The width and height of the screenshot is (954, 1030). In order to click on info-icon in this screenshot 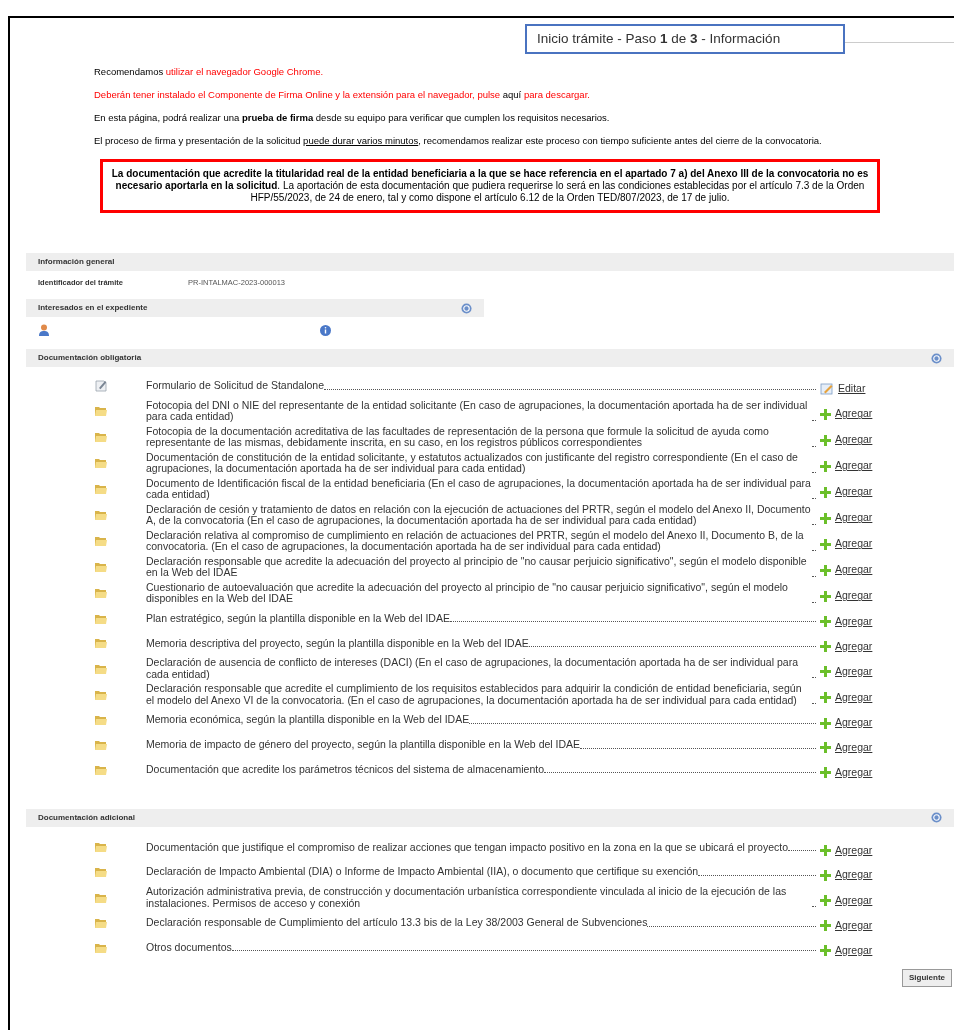, I will do `click(325, 330)`.